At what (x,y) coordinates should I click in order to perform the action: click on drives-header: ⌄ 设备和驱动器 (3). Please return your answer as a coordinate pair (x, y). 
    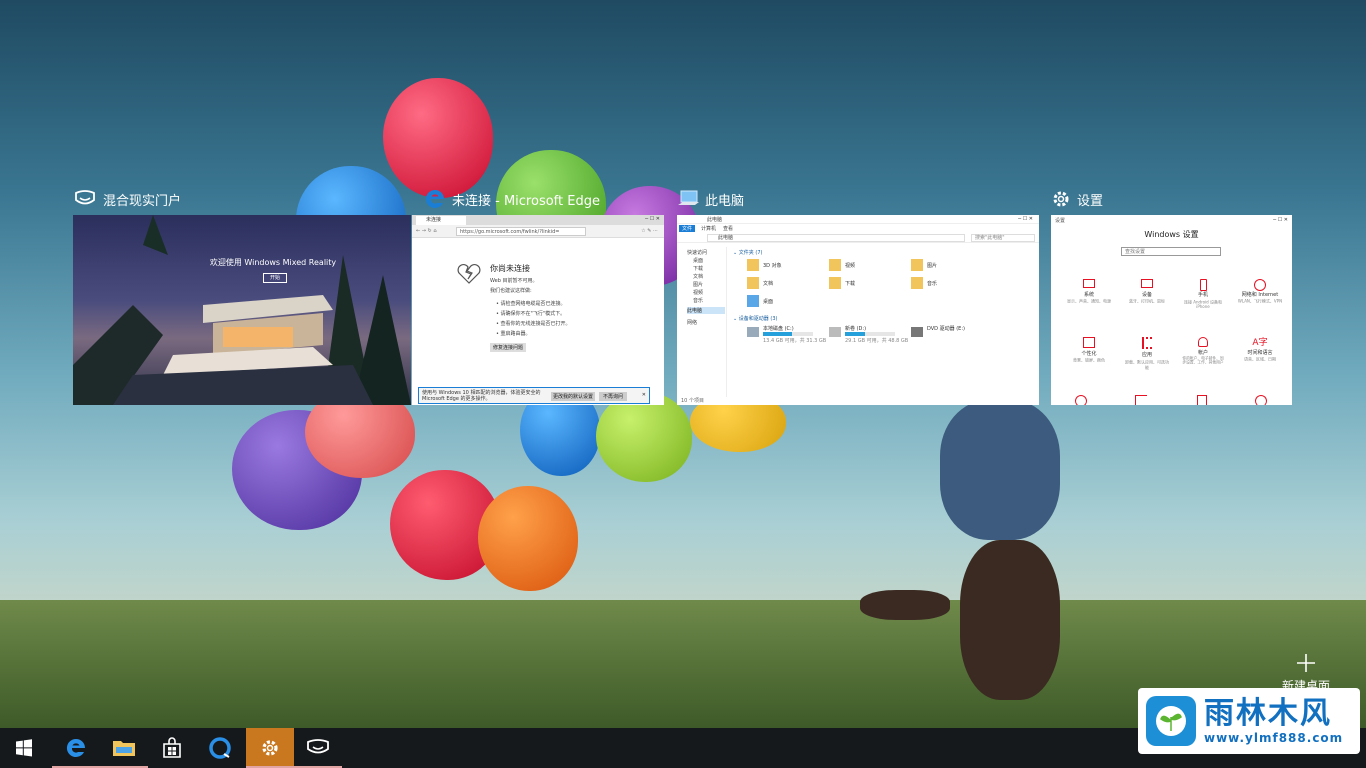
    Looking at the image, I should click on (755, 319).